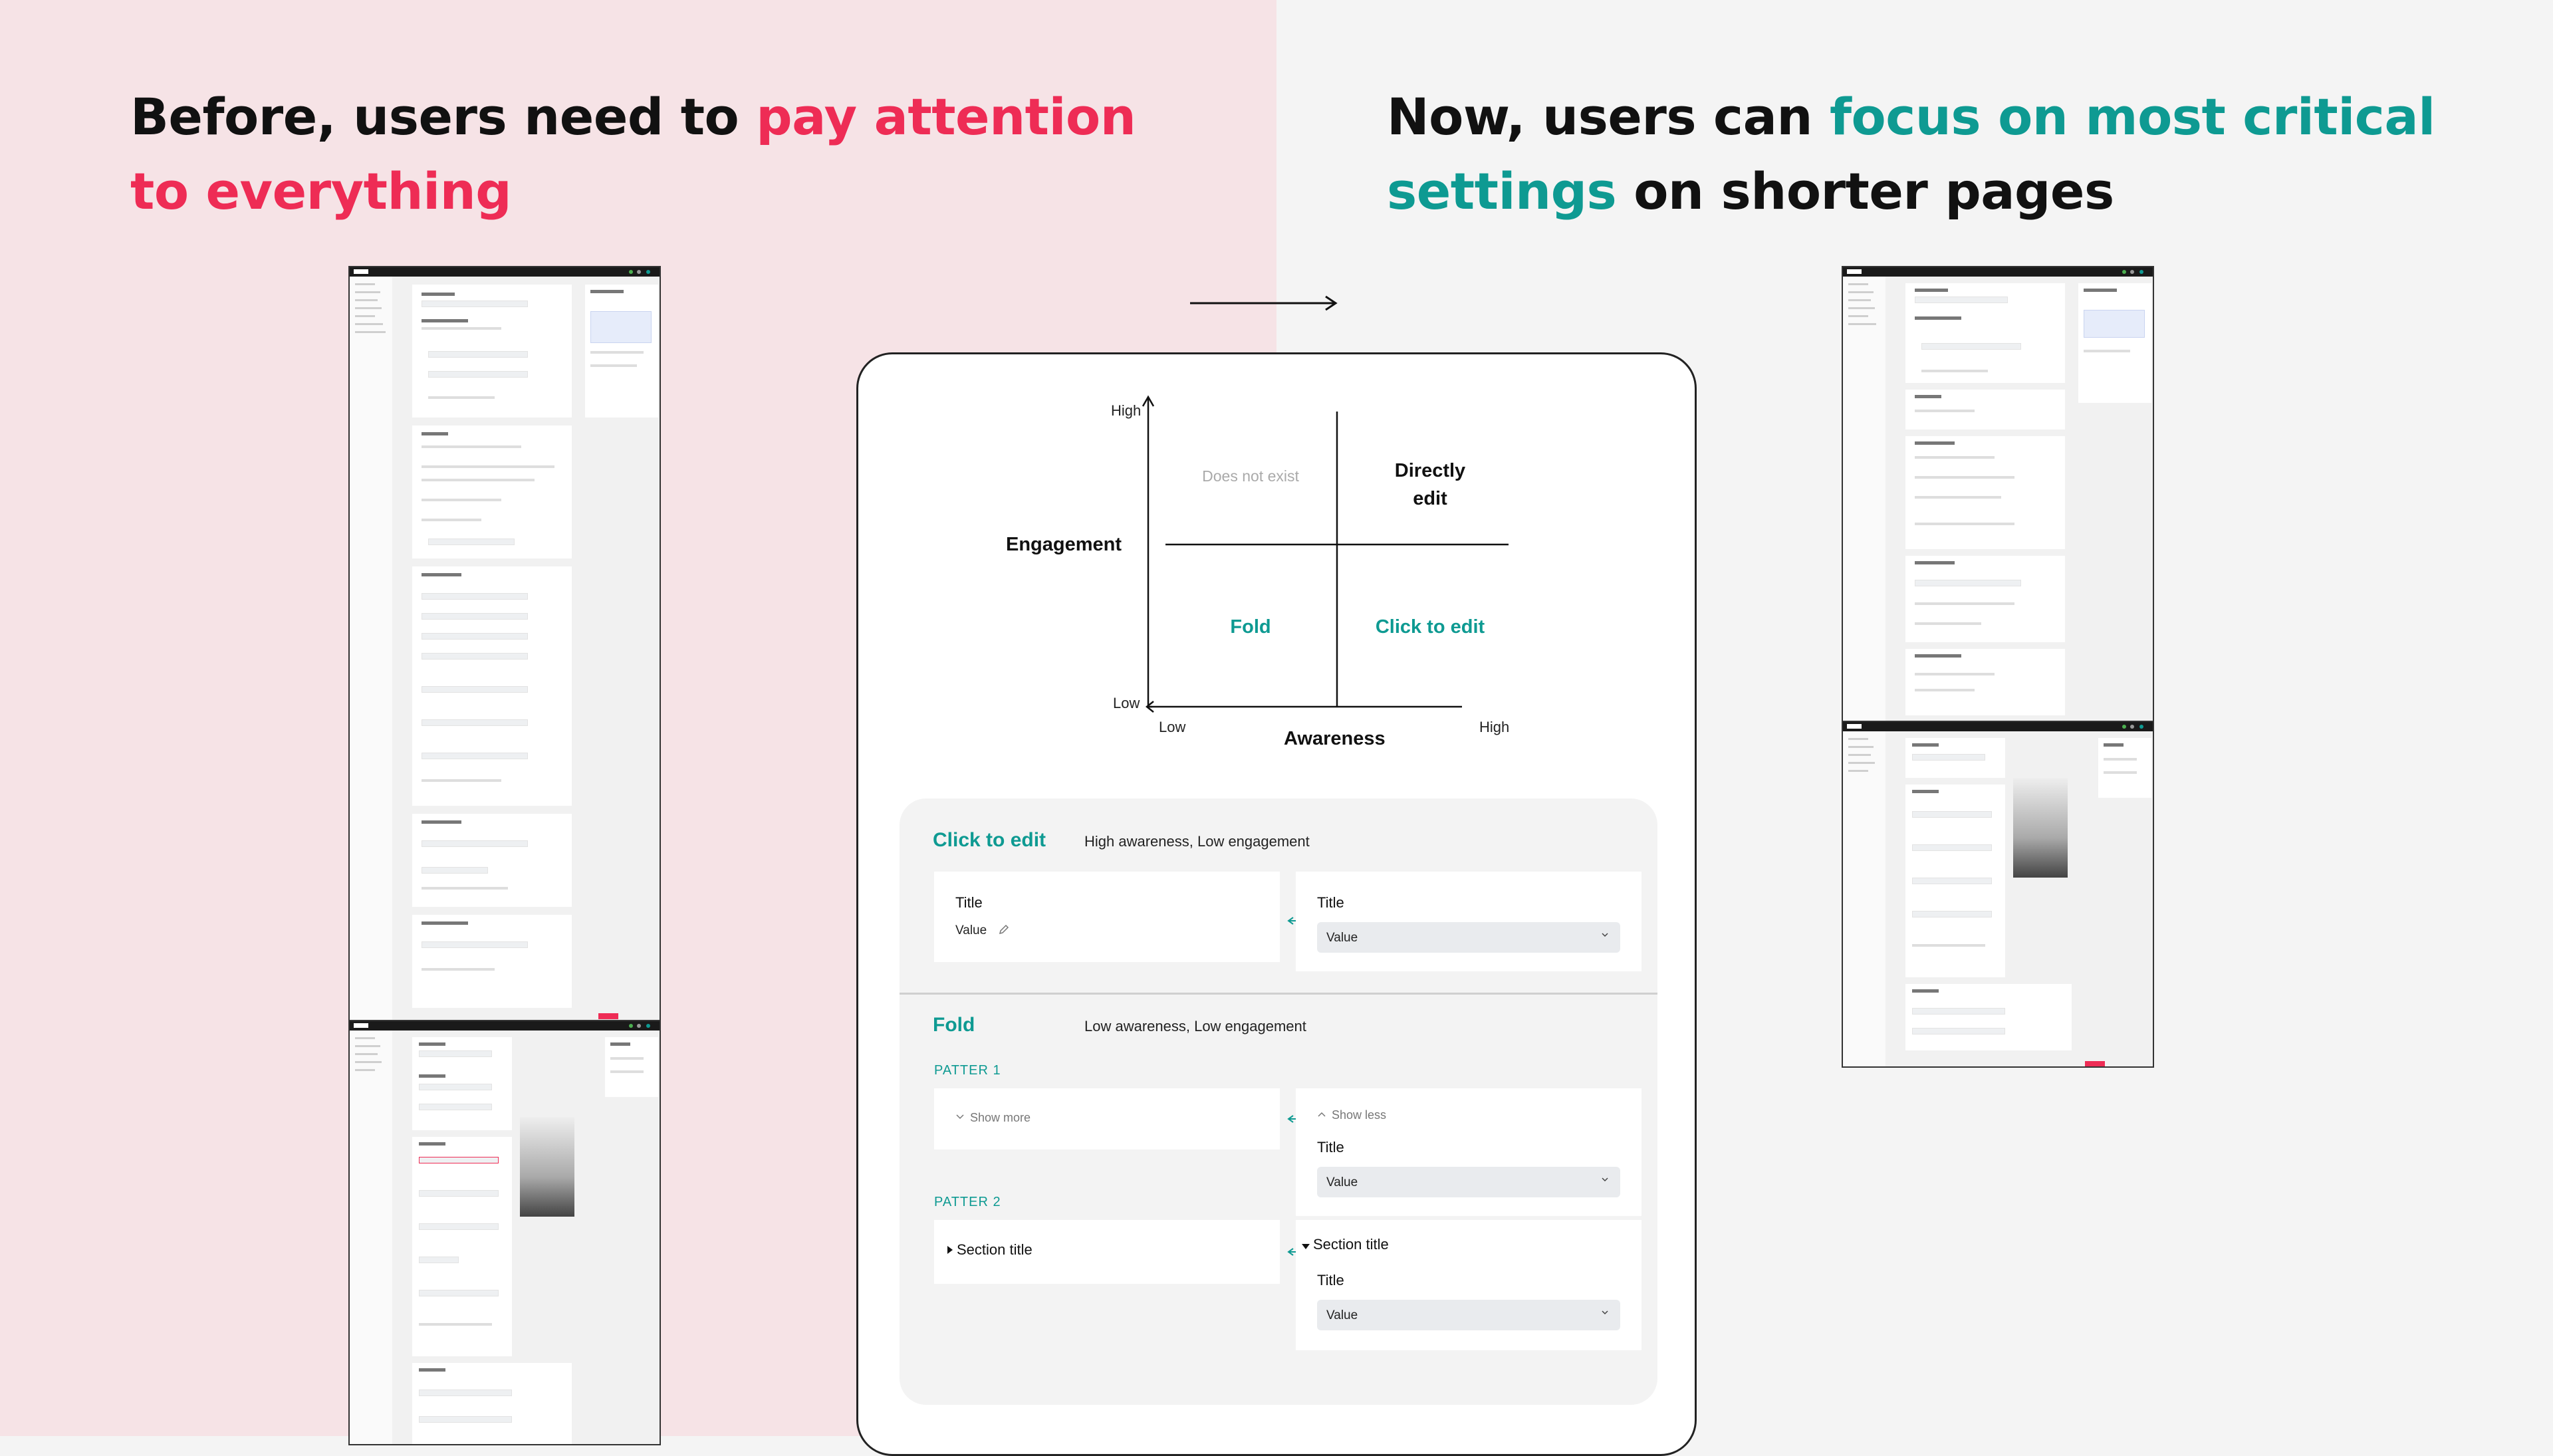 The width and height of the screenshot is (2553, 1456). Describe the element at coordinates (989, 840) in the screenshot. I see `click-to-edit-title: Click to edit` at that location.